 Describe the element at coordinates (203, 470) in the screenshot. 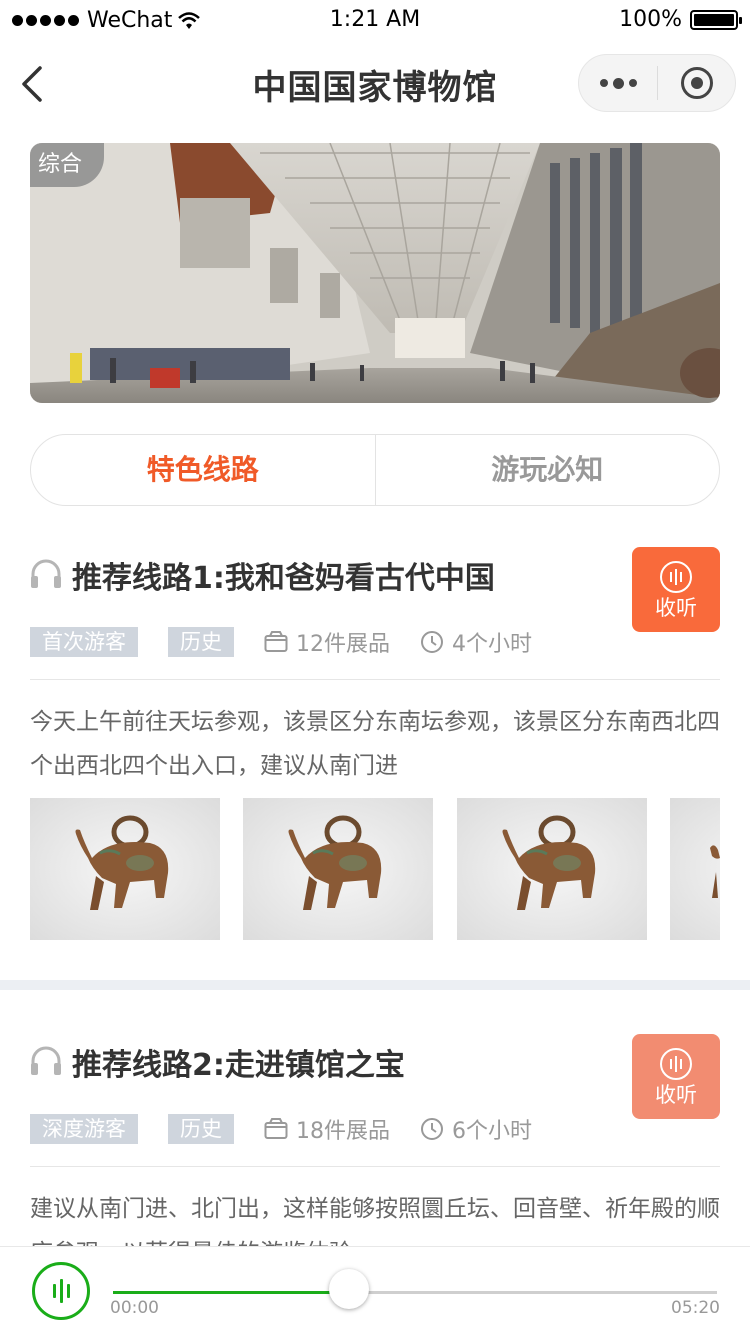

I see `tab-featured-routes: 特色线路` at that location.